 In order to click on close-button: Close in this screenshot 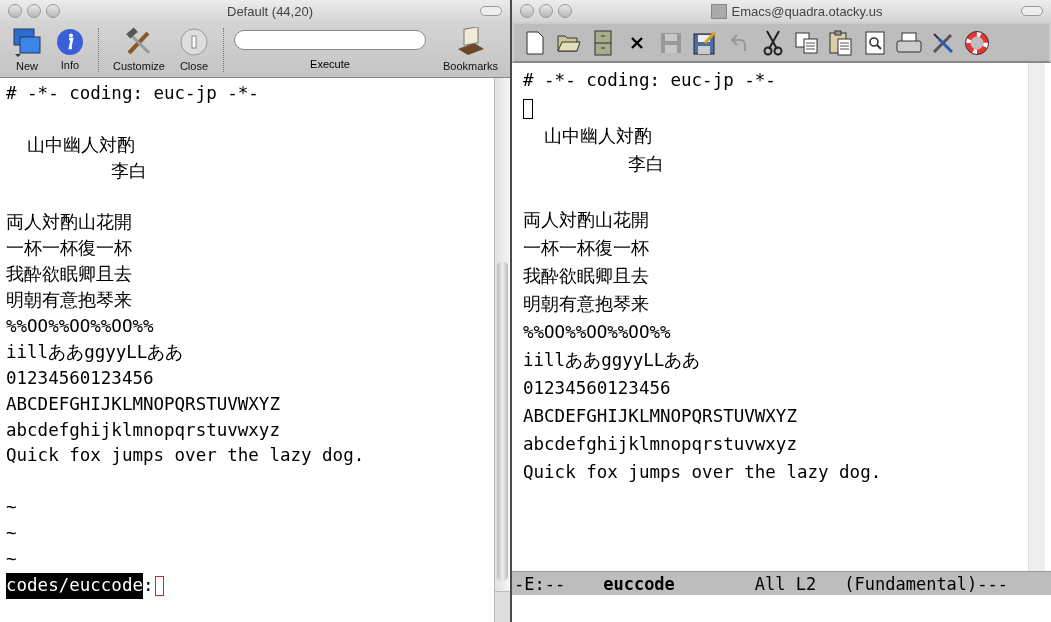, I will do `click(193, 49)`.